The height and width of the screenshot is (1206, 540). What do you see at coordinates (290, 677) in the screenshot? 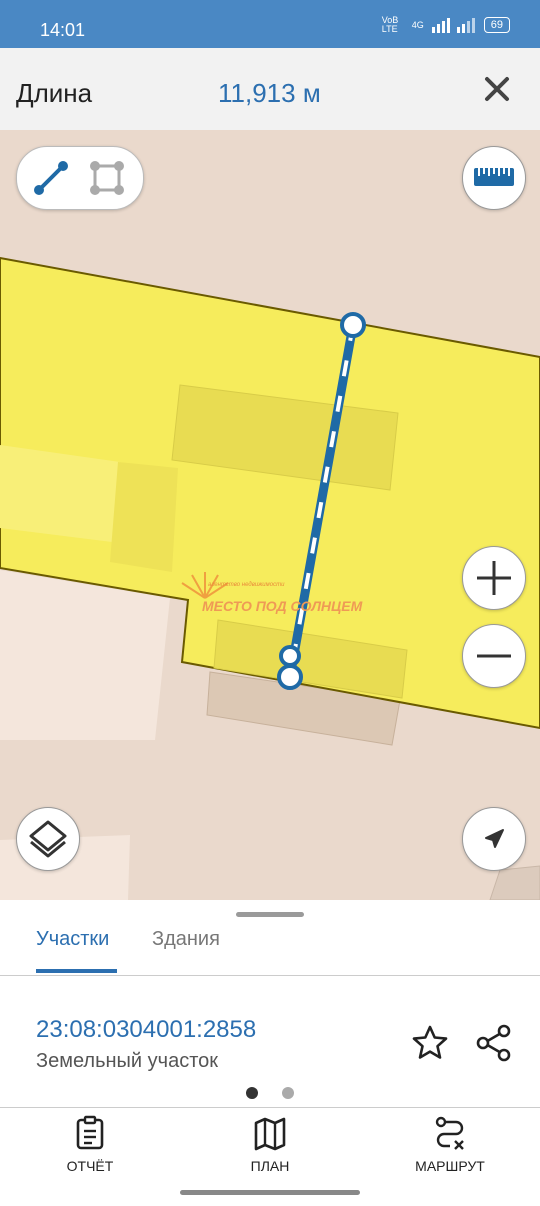
I see `measure-point-end` at bounding box center [290, 677].